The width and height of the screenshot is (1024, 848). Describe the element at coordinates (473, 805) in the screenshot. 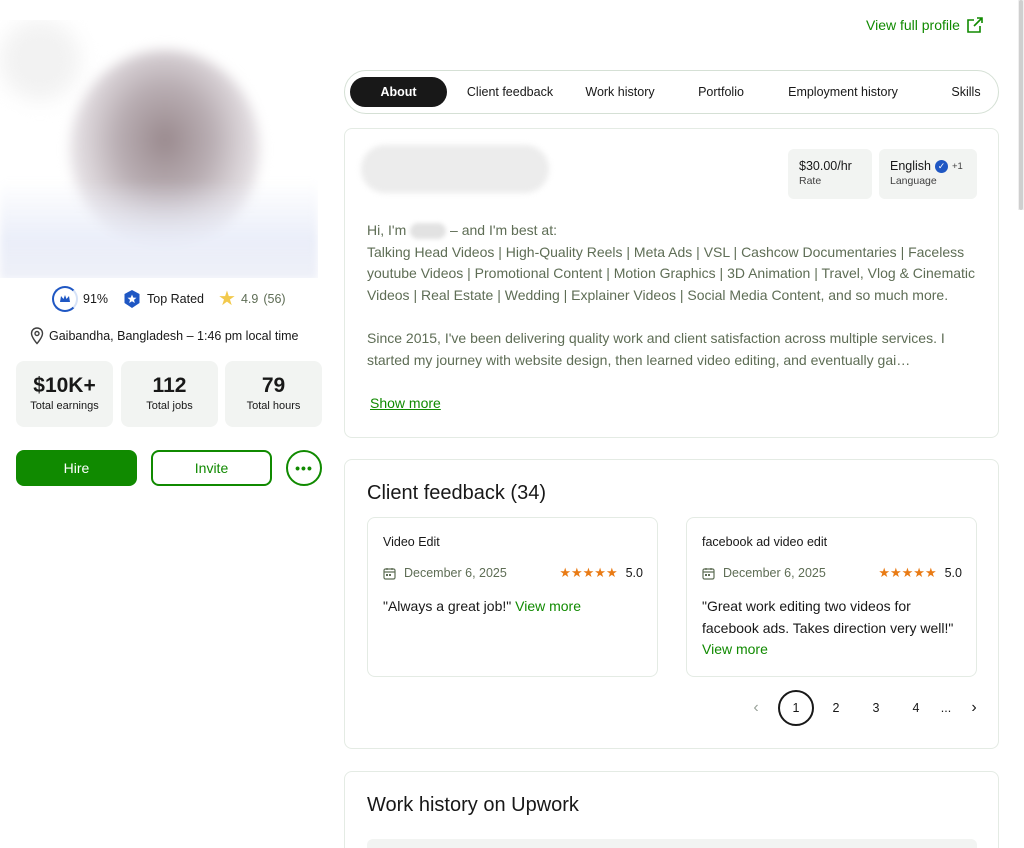

I see `work-history-title: Work history on Upwork` at that location.